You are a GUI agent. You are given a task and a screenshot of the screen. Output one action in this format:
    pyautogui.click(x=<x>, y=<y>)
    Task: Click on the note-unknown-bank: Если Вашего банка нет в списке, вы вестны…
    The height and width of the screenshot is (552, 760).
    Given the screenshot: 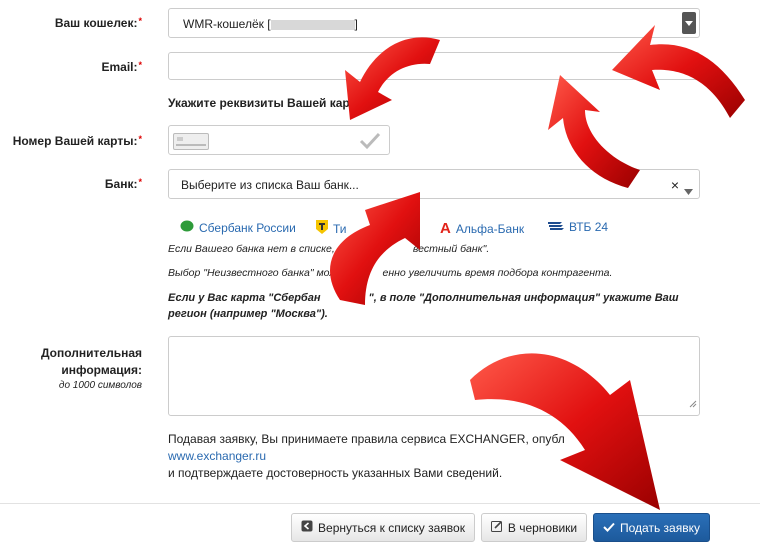 What is the action you would take?
    pyautogui.click(x=329, y=249)
    